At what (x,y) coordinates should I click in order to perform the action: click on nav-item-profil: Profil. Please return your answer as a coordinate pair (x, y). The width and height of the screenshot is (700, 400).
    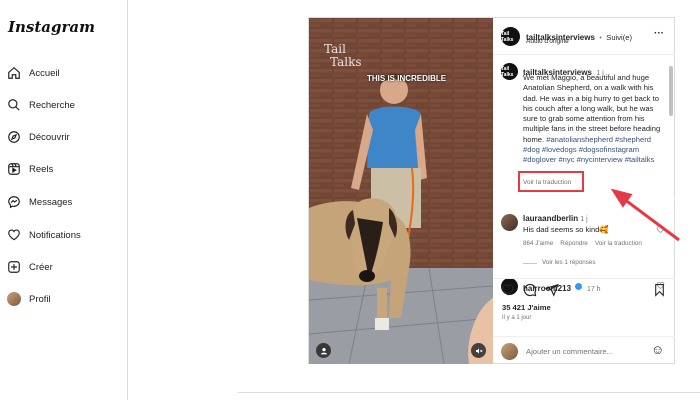
    Looking at the image, I should click on (29, 299).